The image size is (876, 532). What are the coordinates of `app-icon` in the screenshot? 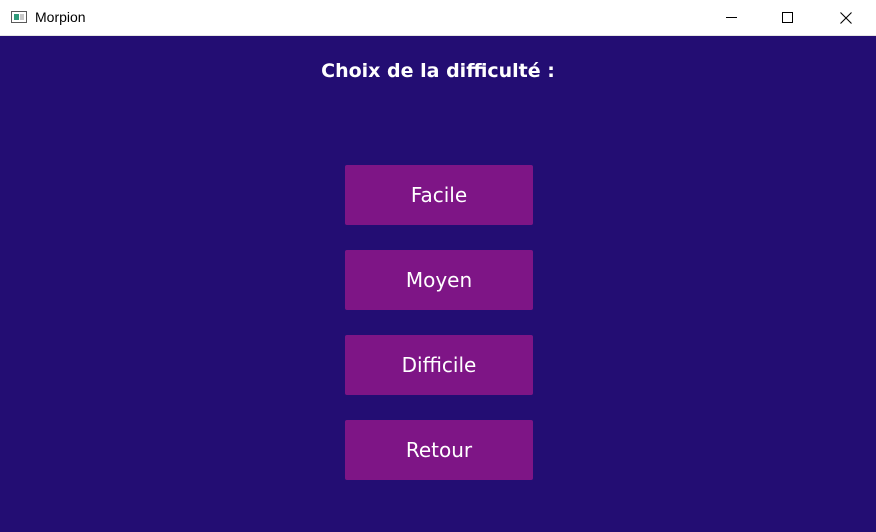 It's located at (19, 17).